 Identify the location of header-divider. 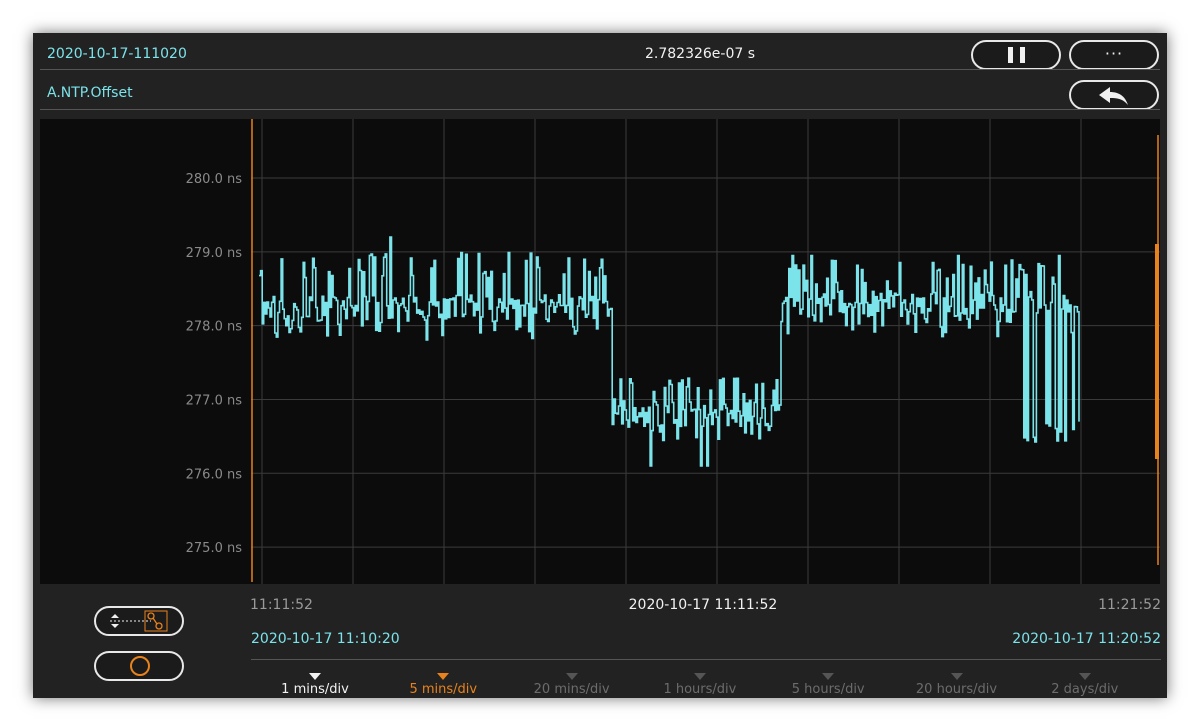
(600, 69).